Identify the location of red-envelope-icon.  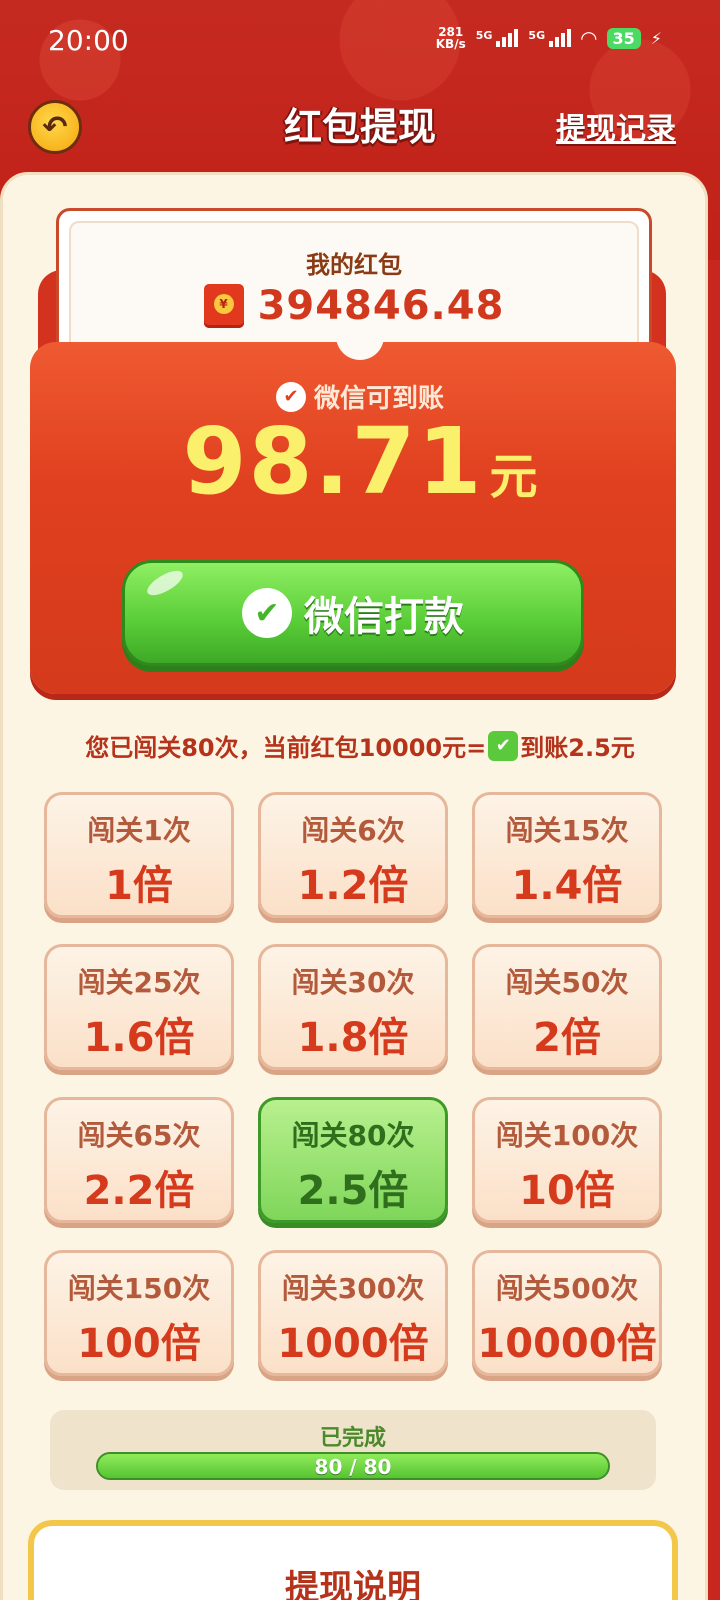
(223, 306).